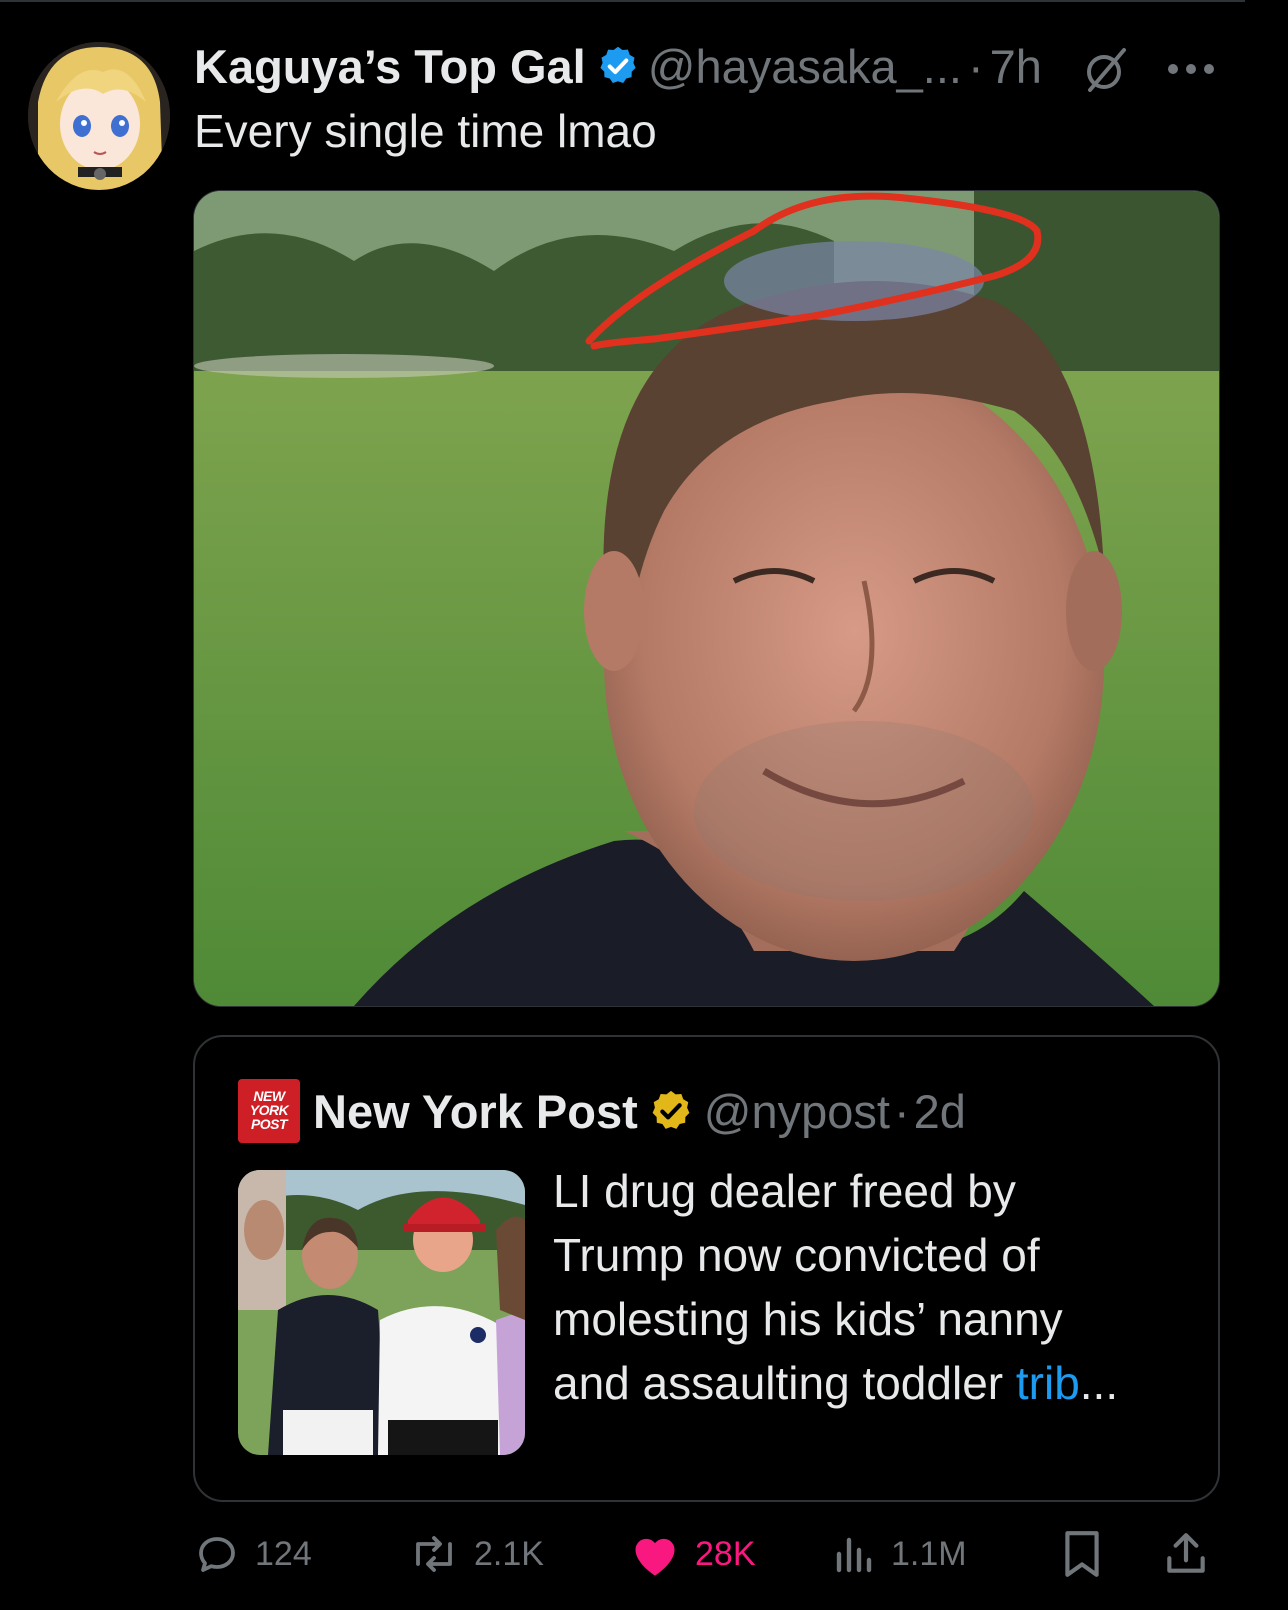 The height and width of the screenshot is (1610, 1288). Describe the element at coordinates (217, 1554) in the screenshot. I see `reply-icon` at that location.